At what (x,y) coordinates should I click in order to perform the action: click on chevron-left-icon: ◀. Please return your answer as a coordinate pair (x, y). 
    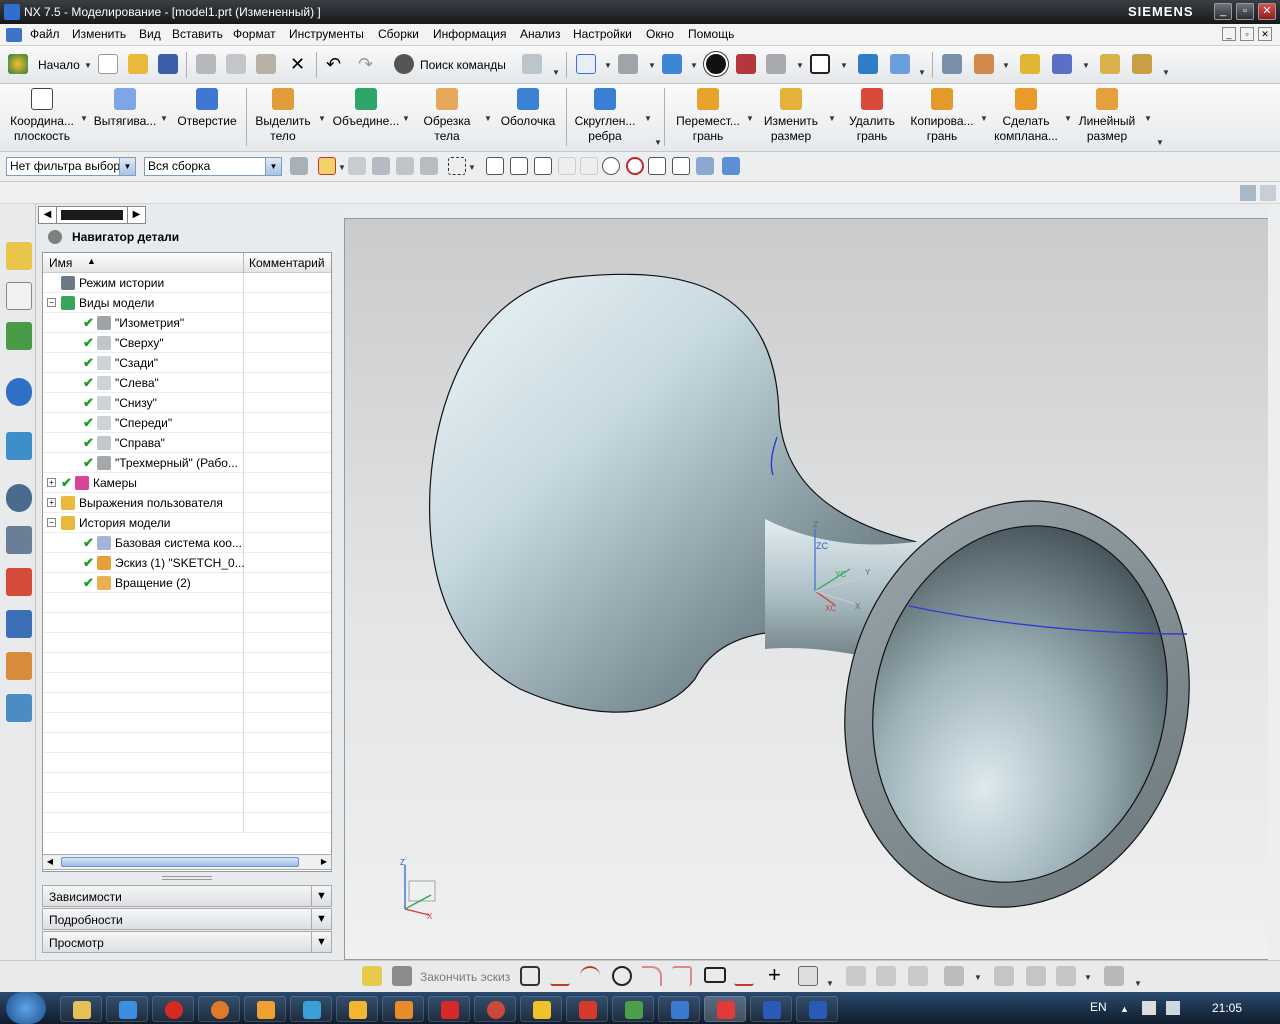
    Looking at the image, I should click on (48, 215).